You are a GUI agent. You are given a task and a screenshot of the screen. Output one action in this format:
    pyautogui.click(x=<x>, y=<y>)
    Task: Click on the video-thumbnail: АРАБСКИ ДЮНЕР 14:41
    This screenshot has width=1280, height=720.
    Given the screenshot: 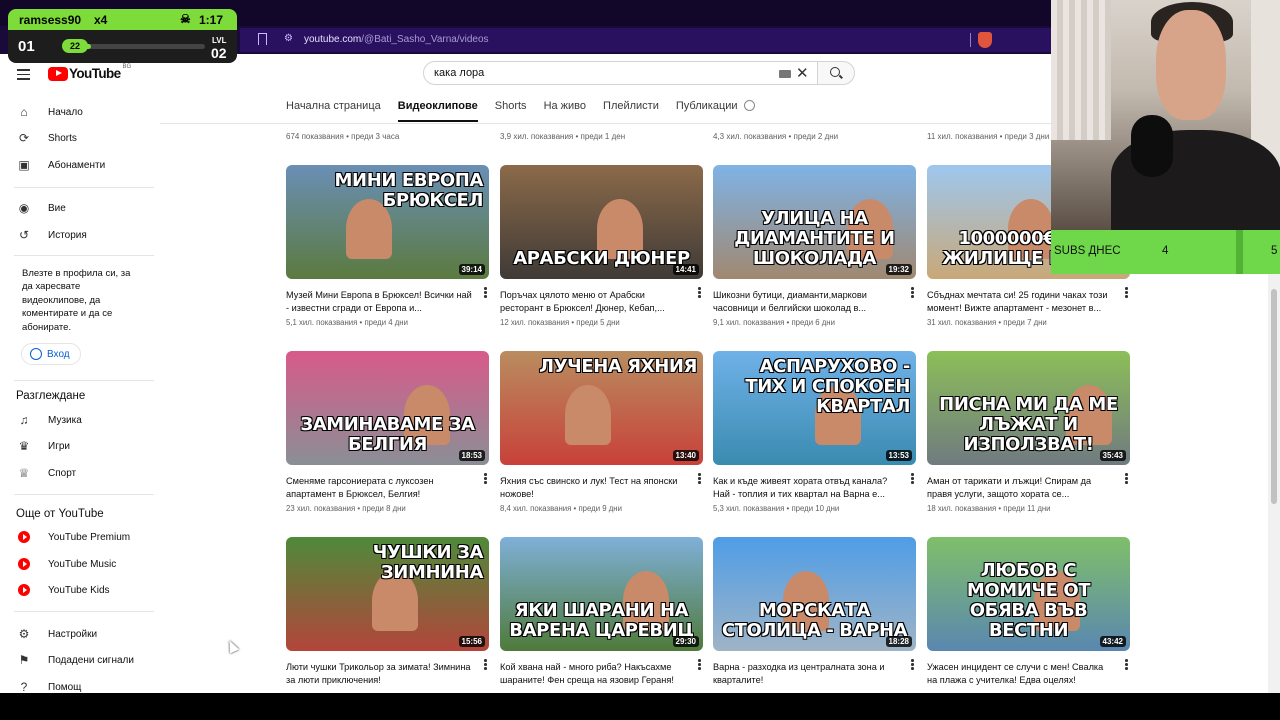 What is the action you would take?
    pyautogui.click(x=601, y=222)
    